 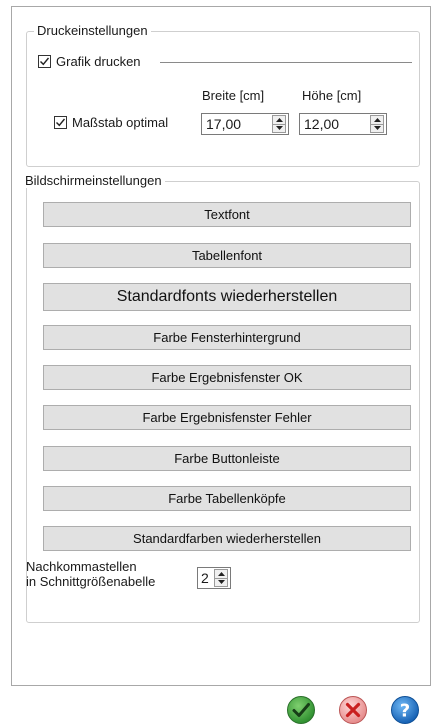 I want to click on decimals-label-line2: in Schnittgrößenabelle, so click(x=91, y=581).